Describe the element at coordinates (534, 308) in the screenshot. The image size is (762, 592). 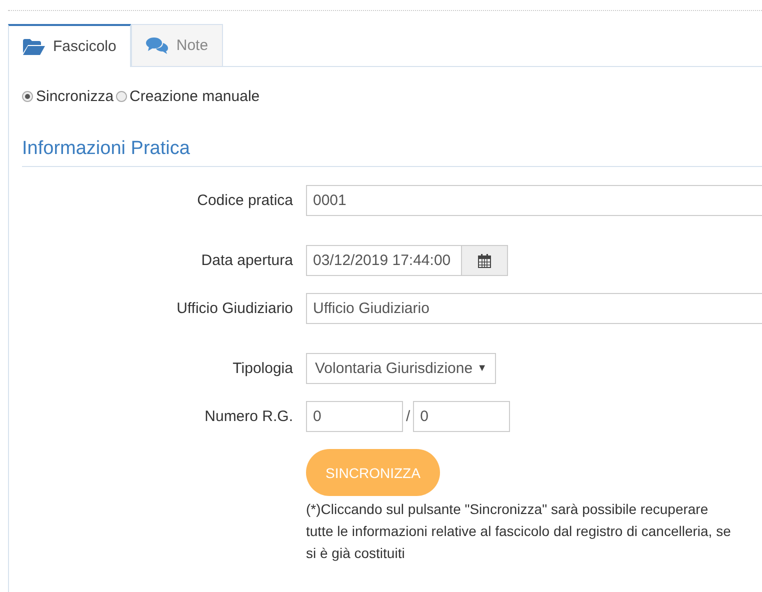
I see `text-field: Ufficio Giudiziario` at that location.